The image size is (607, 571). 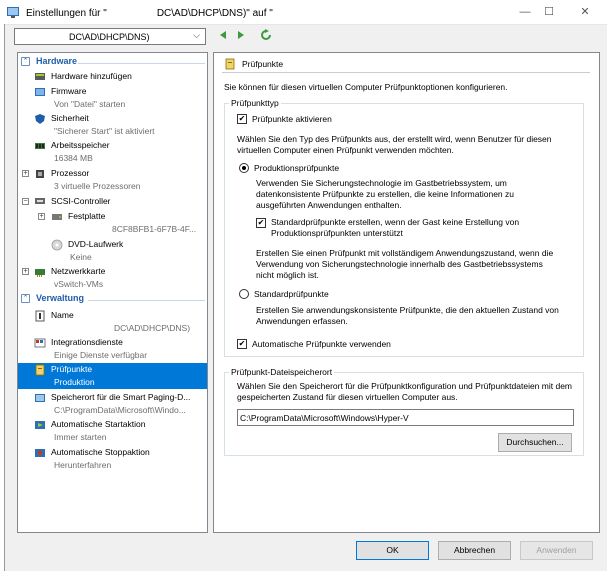 I want to click on checkpoint-header-icon, so click(x=230, y=64).